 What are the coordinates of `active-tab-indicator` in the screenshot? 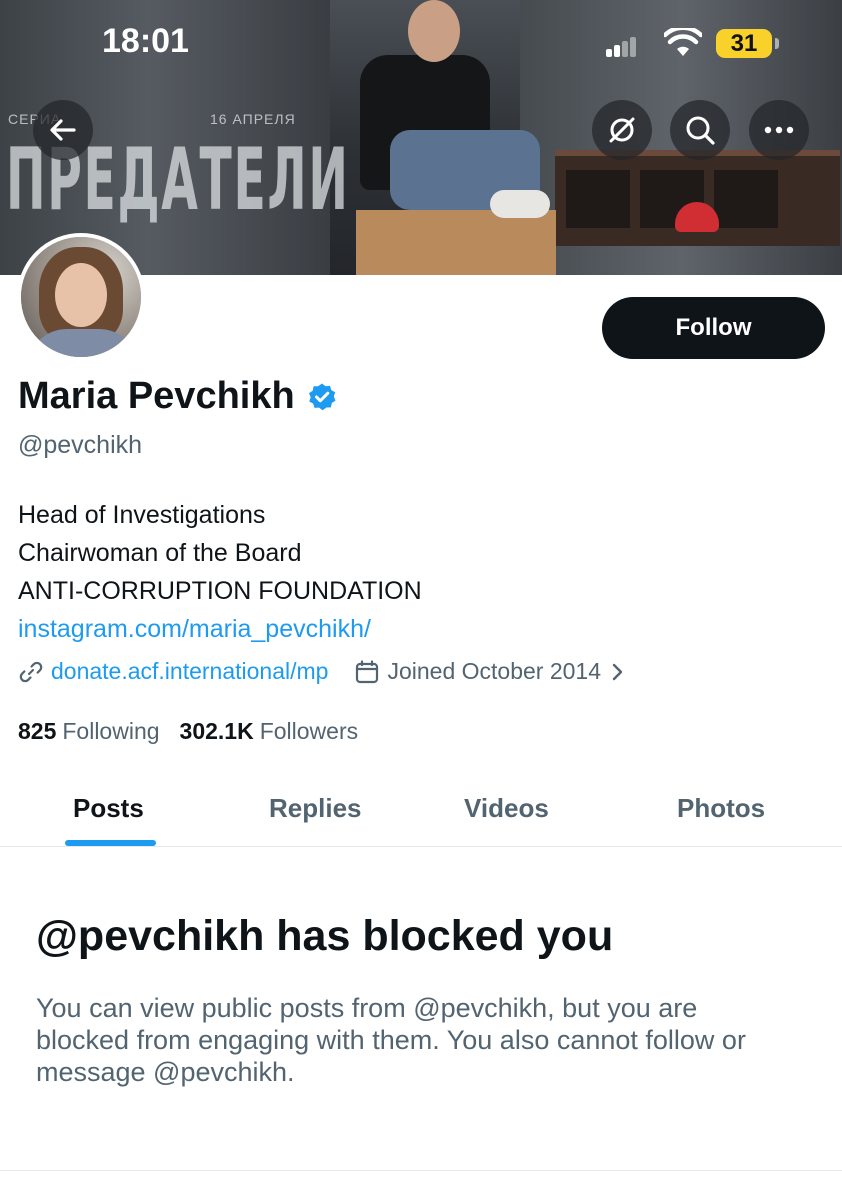 It's located at (110, 843).